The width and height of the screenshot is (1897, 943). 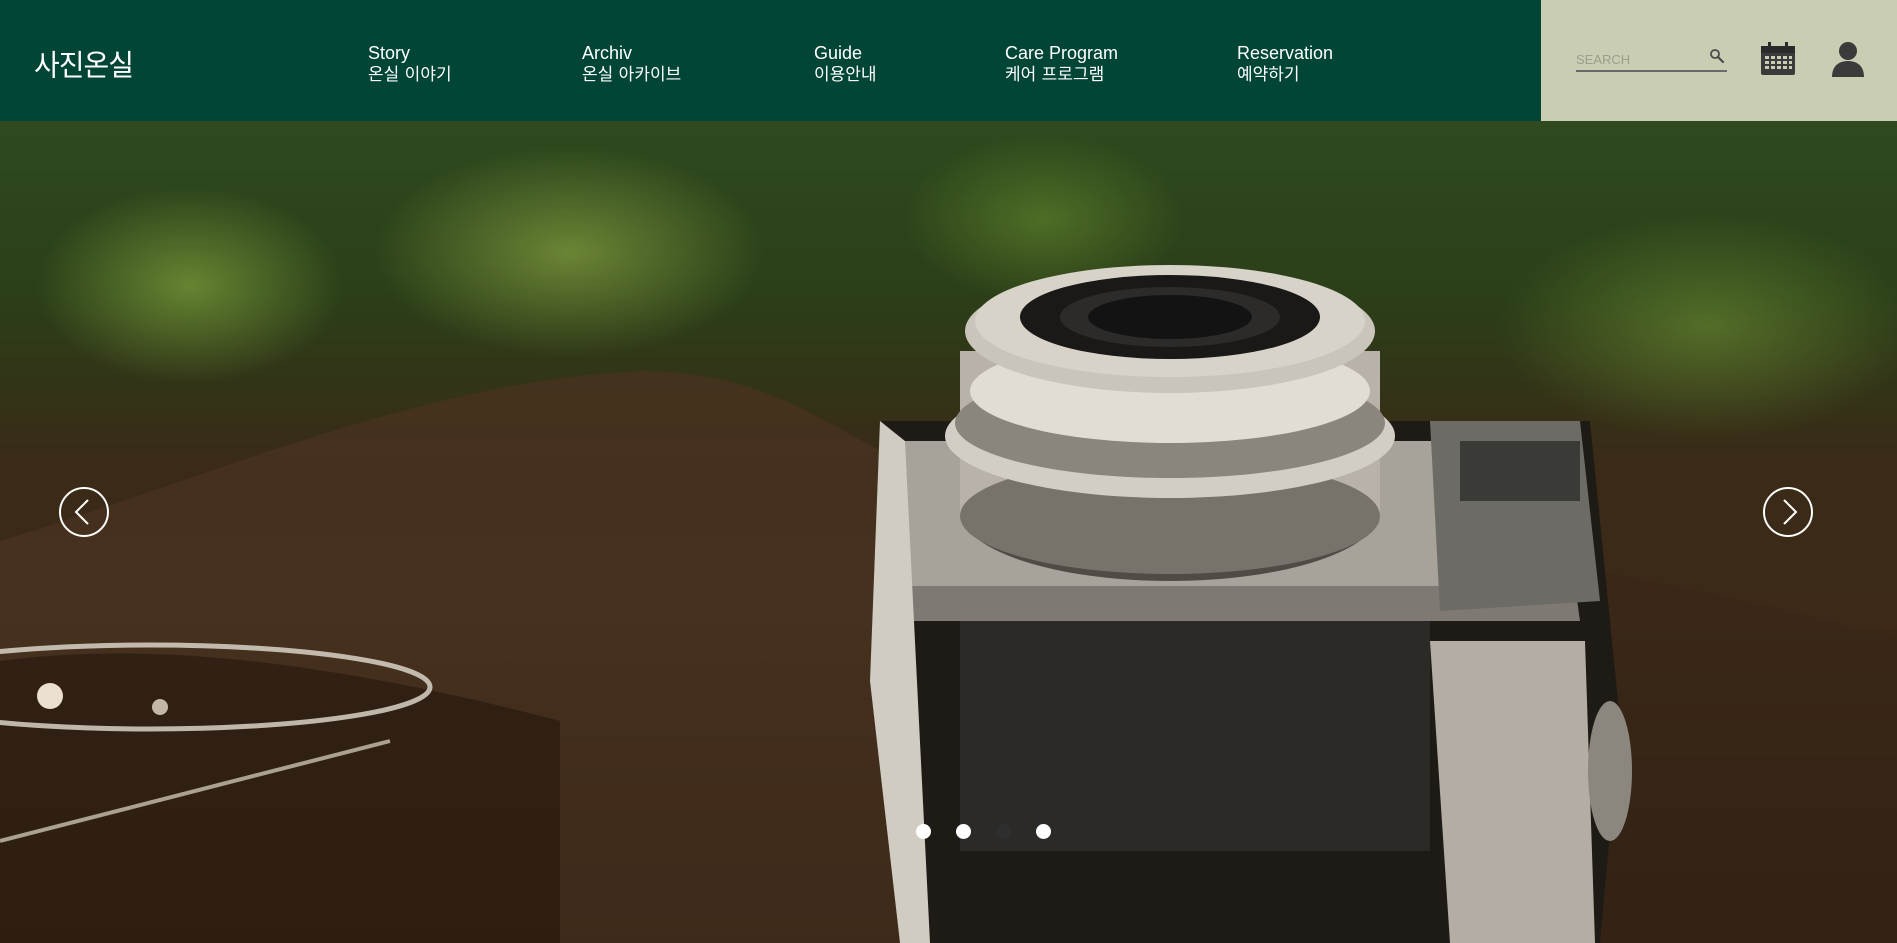 I want to click on slider-next-button, so click(x=1788, y=512).